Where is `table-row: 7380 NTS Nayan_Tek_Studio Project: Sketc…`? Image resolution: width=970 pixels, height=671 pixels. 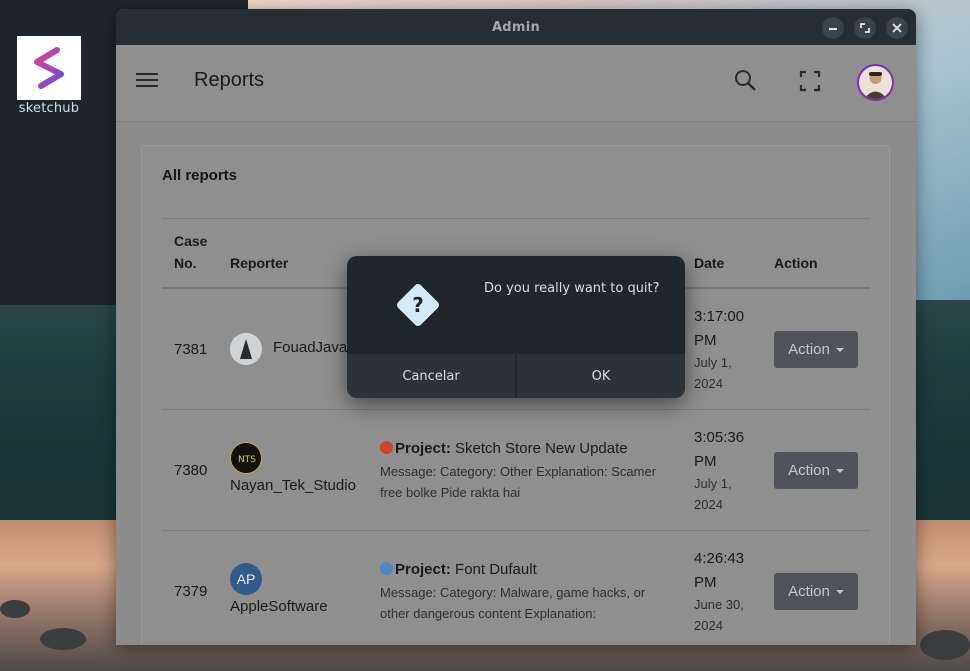
table-row: 7380 NTS Nayan_Tek_Studio Project: Sketc… is located at coordinates (516, 470).